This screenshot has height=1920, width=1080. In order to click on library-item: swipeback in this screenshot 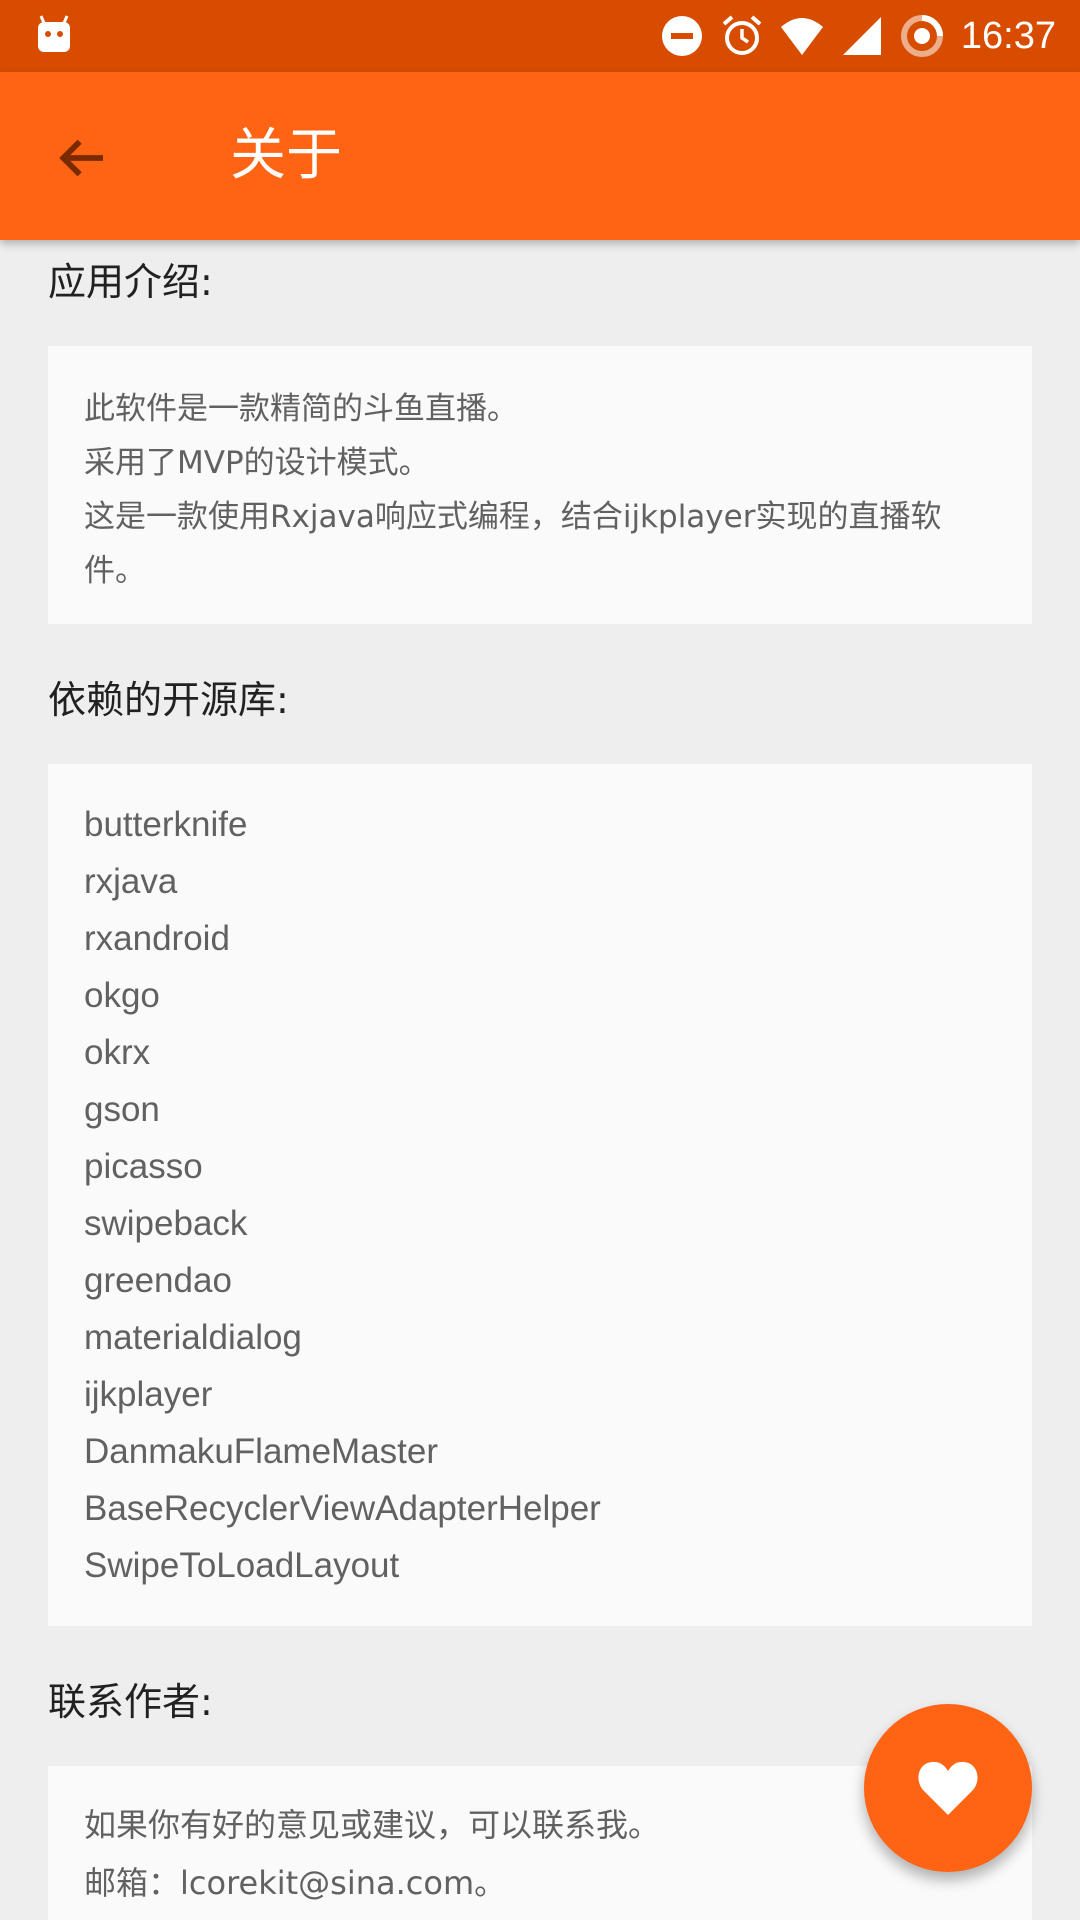, I will do `click(166, 1223)`.